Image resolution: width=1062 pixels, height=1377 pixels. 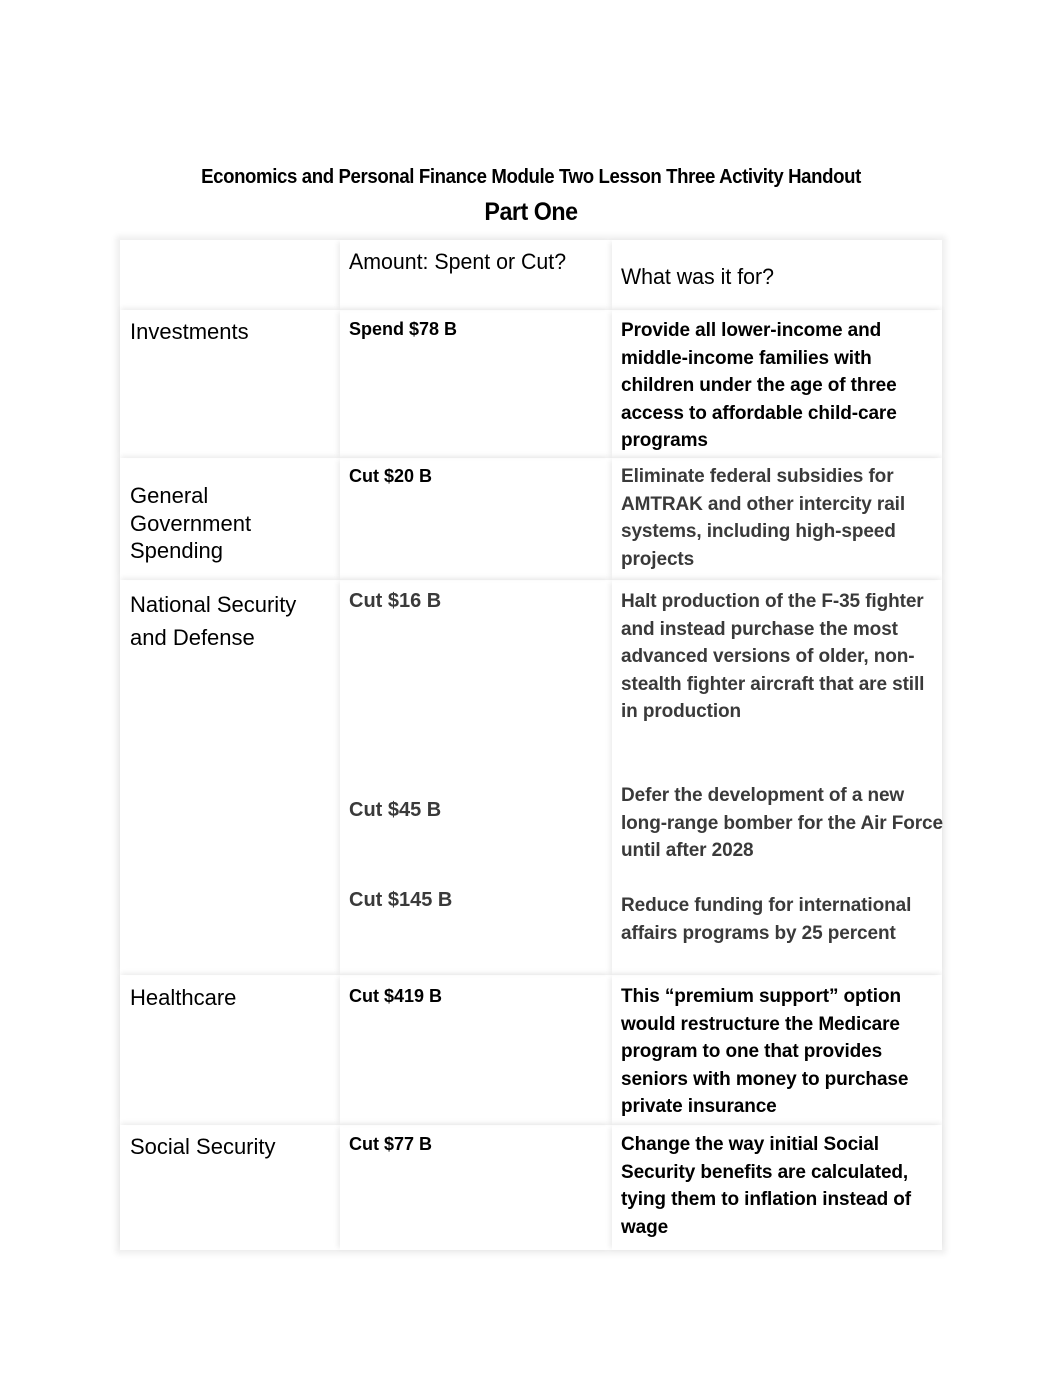 I want to click on header-cell-category, so click(x=230, y=275).